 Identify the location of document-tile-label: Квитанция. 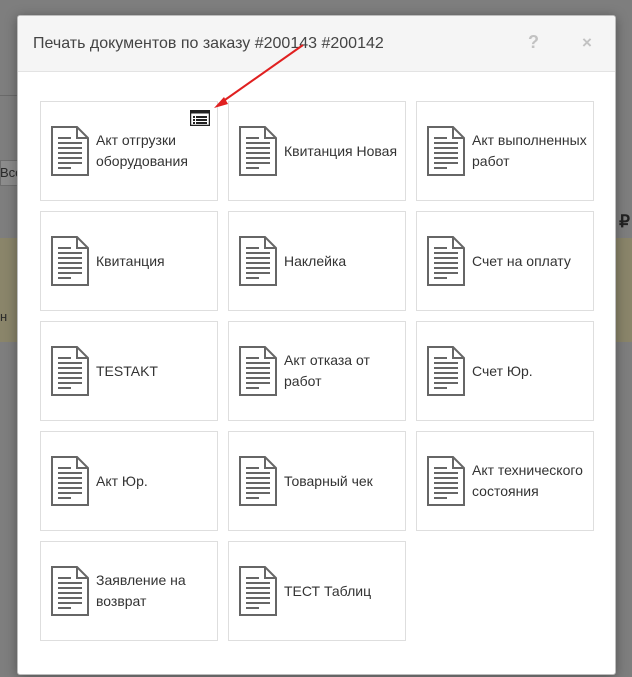
(130, 260).